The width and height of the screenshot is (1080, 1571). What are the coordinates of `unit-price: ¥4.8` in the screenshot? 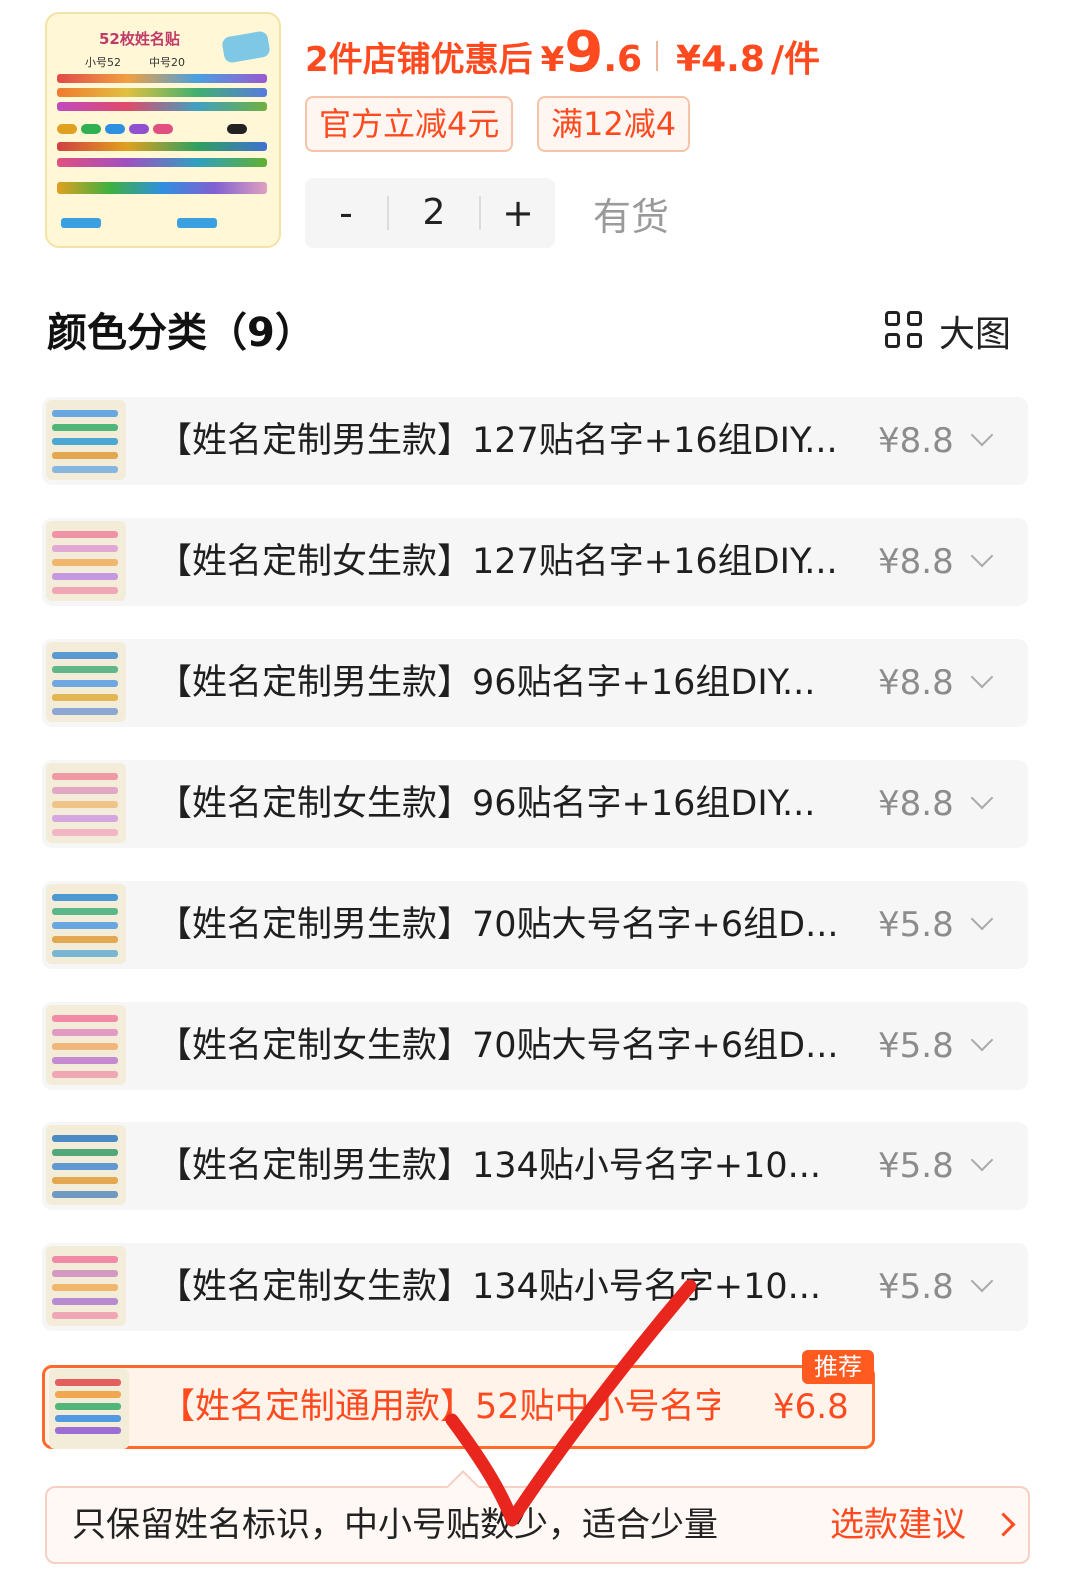 It's located at (720, 59).